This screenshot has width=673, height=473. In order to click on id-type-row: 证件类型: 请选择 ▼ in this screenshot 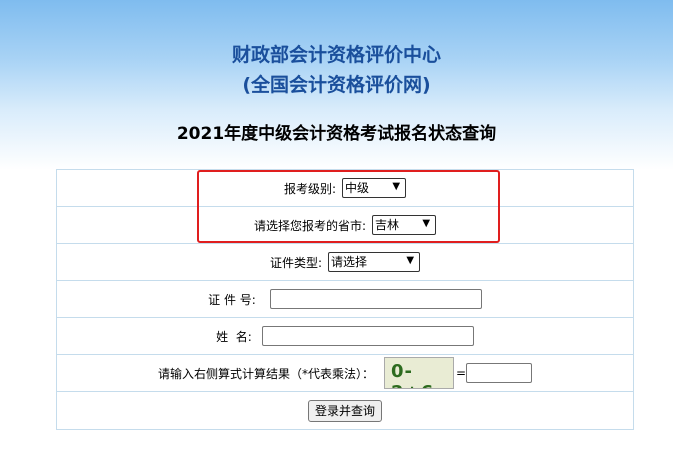, I will do `click(345, 262)`.